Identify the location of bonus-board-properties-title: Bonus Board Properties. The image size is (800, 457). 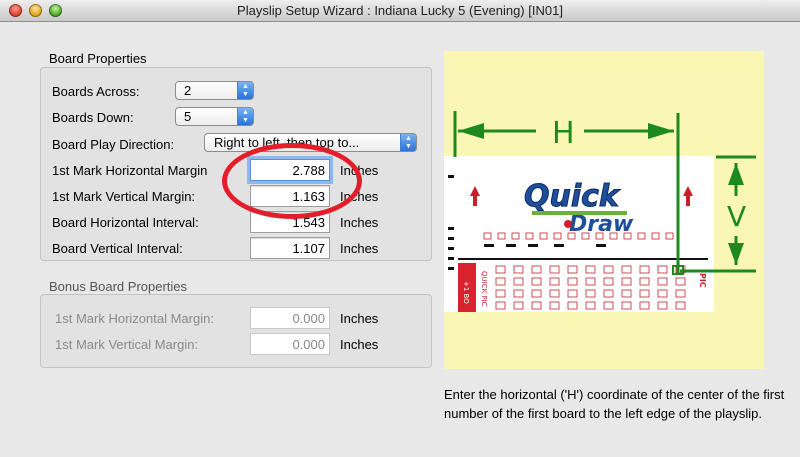
(118, 286).